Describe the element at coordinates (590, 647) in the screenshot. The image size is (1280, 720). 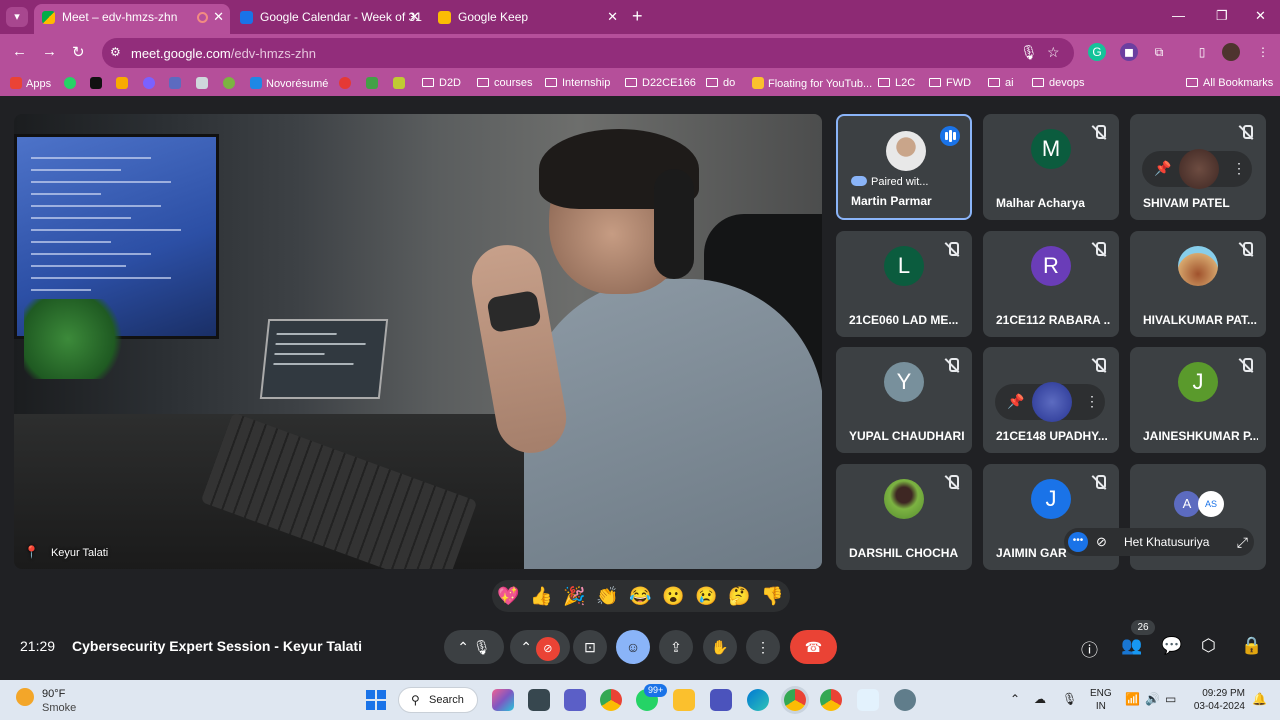
I see `captions-button: ⊡` at that location.